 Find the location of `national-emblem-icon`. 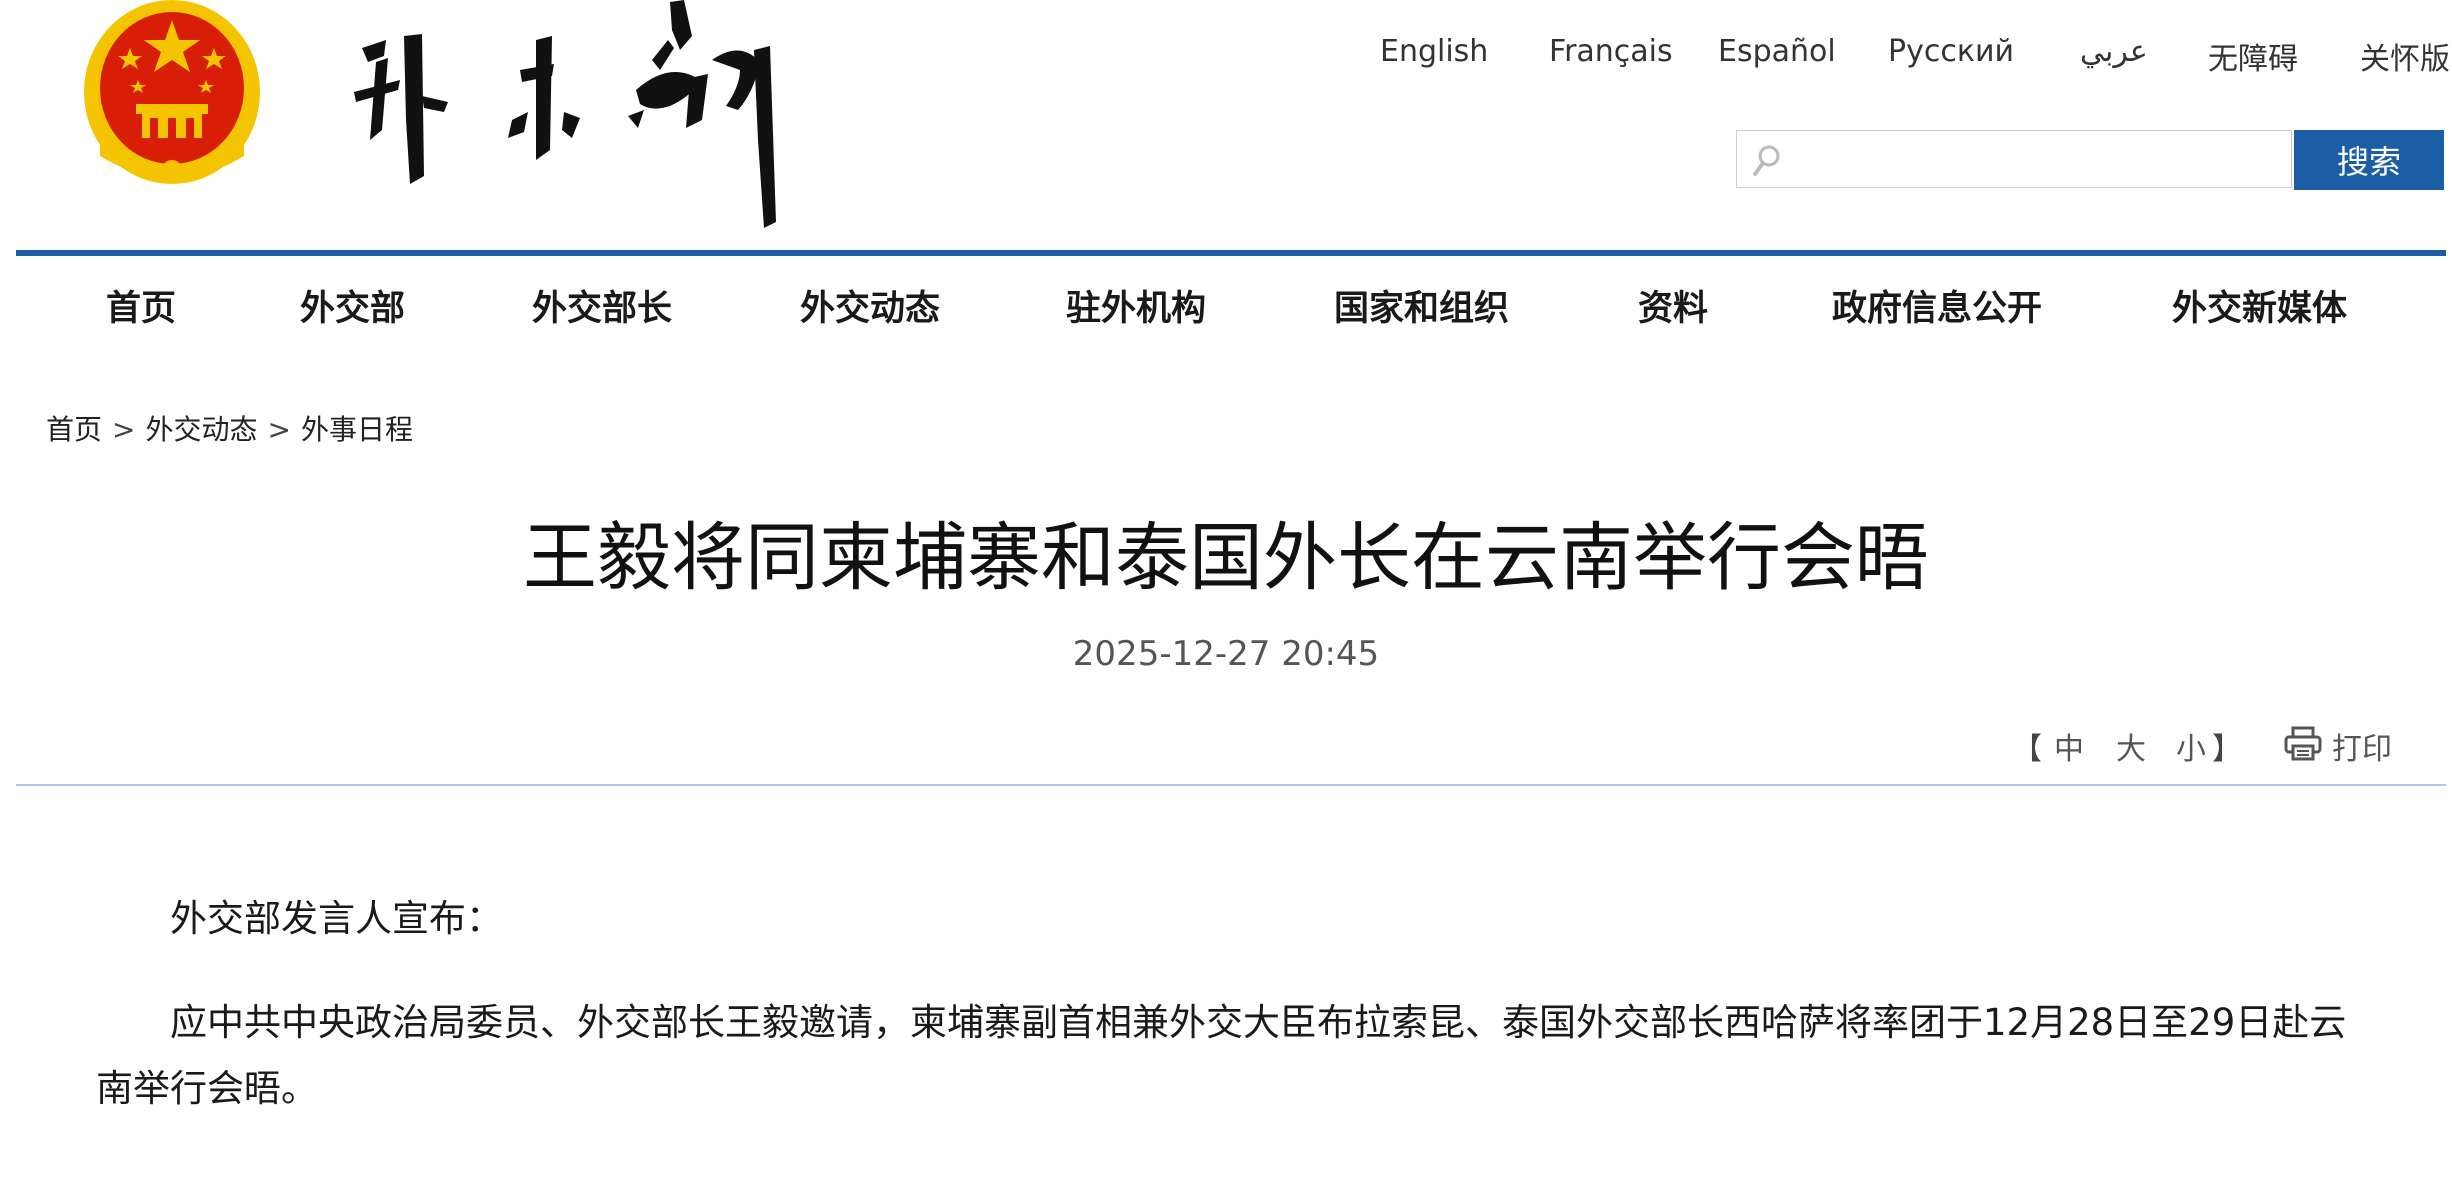

national-emblem-icon is located at coordinates (172, 94).